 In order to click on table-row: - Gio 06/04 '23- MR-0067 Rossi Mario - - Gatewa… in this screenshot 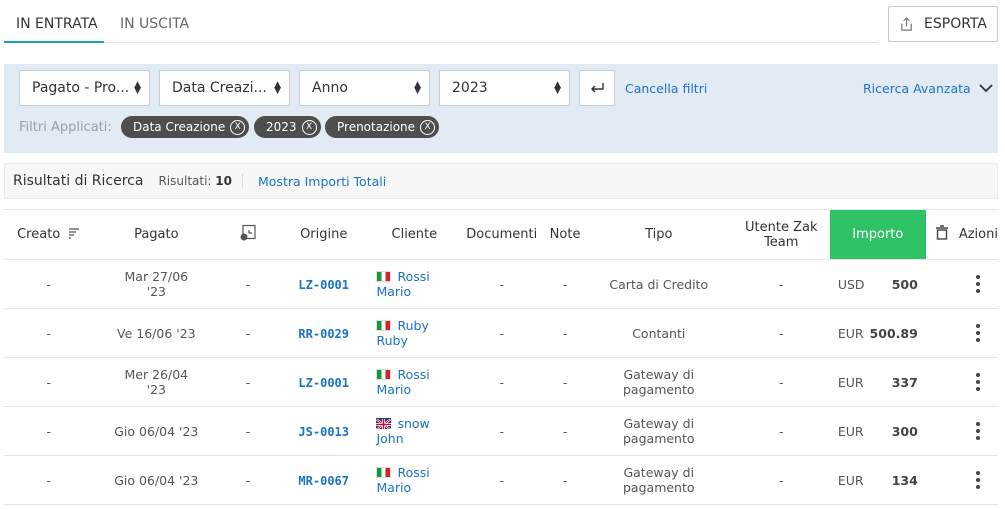, I will do `click(501, 480)`.